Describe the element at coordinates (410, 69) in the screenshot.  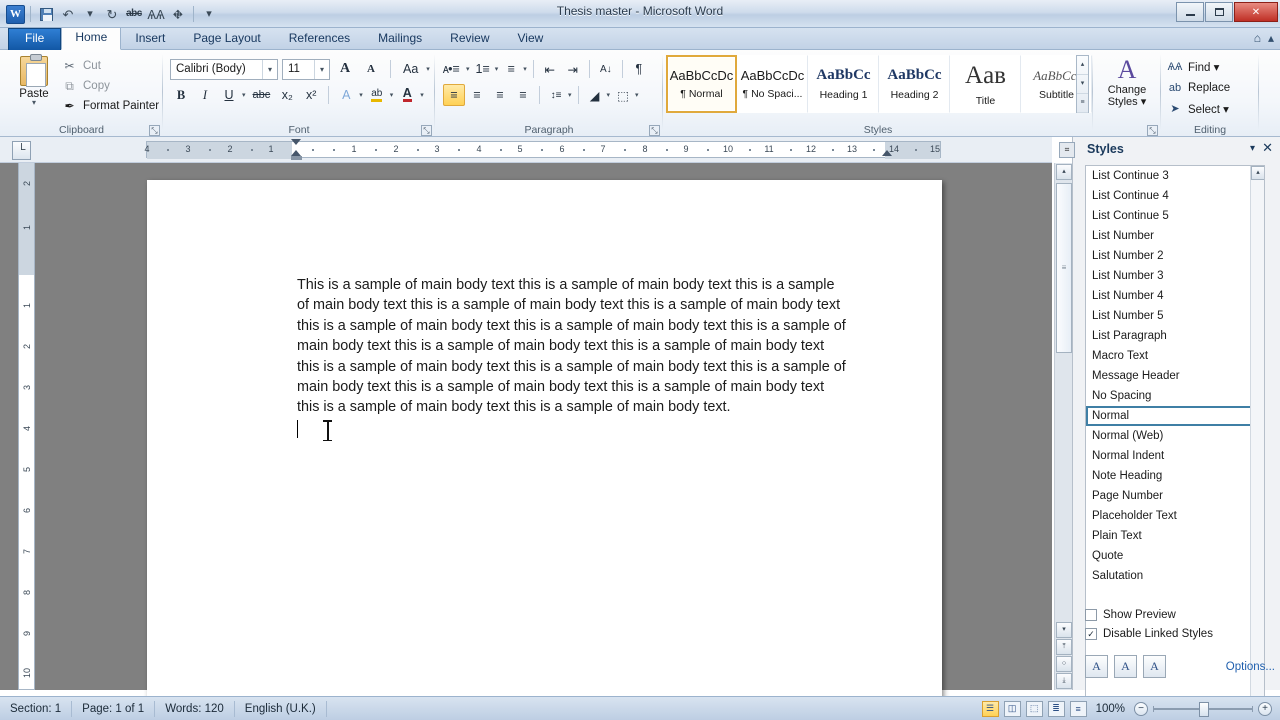
I see `change-case-button: Aa` at that location.